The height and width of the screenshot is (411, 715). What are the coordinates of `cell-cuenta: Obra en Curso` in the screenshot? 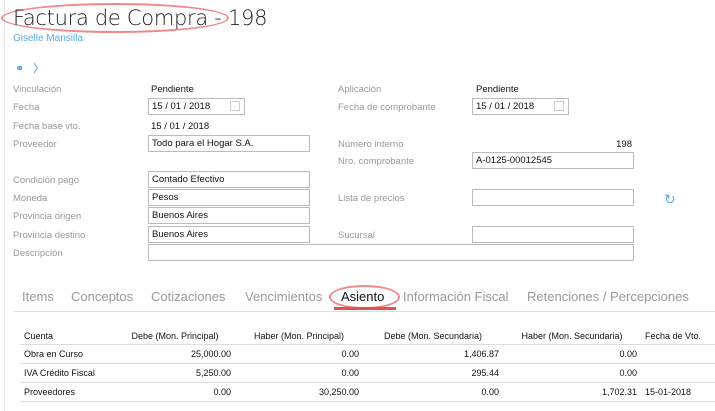 It's located at (67, 353).